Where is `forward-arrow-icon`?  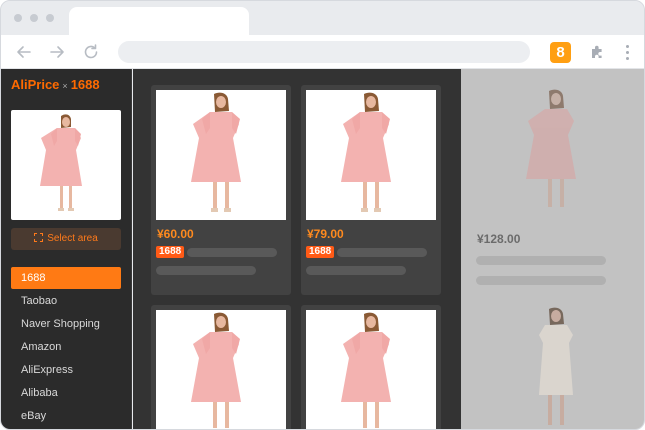
forward-arrow-icon is located at coordinates (57, 52).